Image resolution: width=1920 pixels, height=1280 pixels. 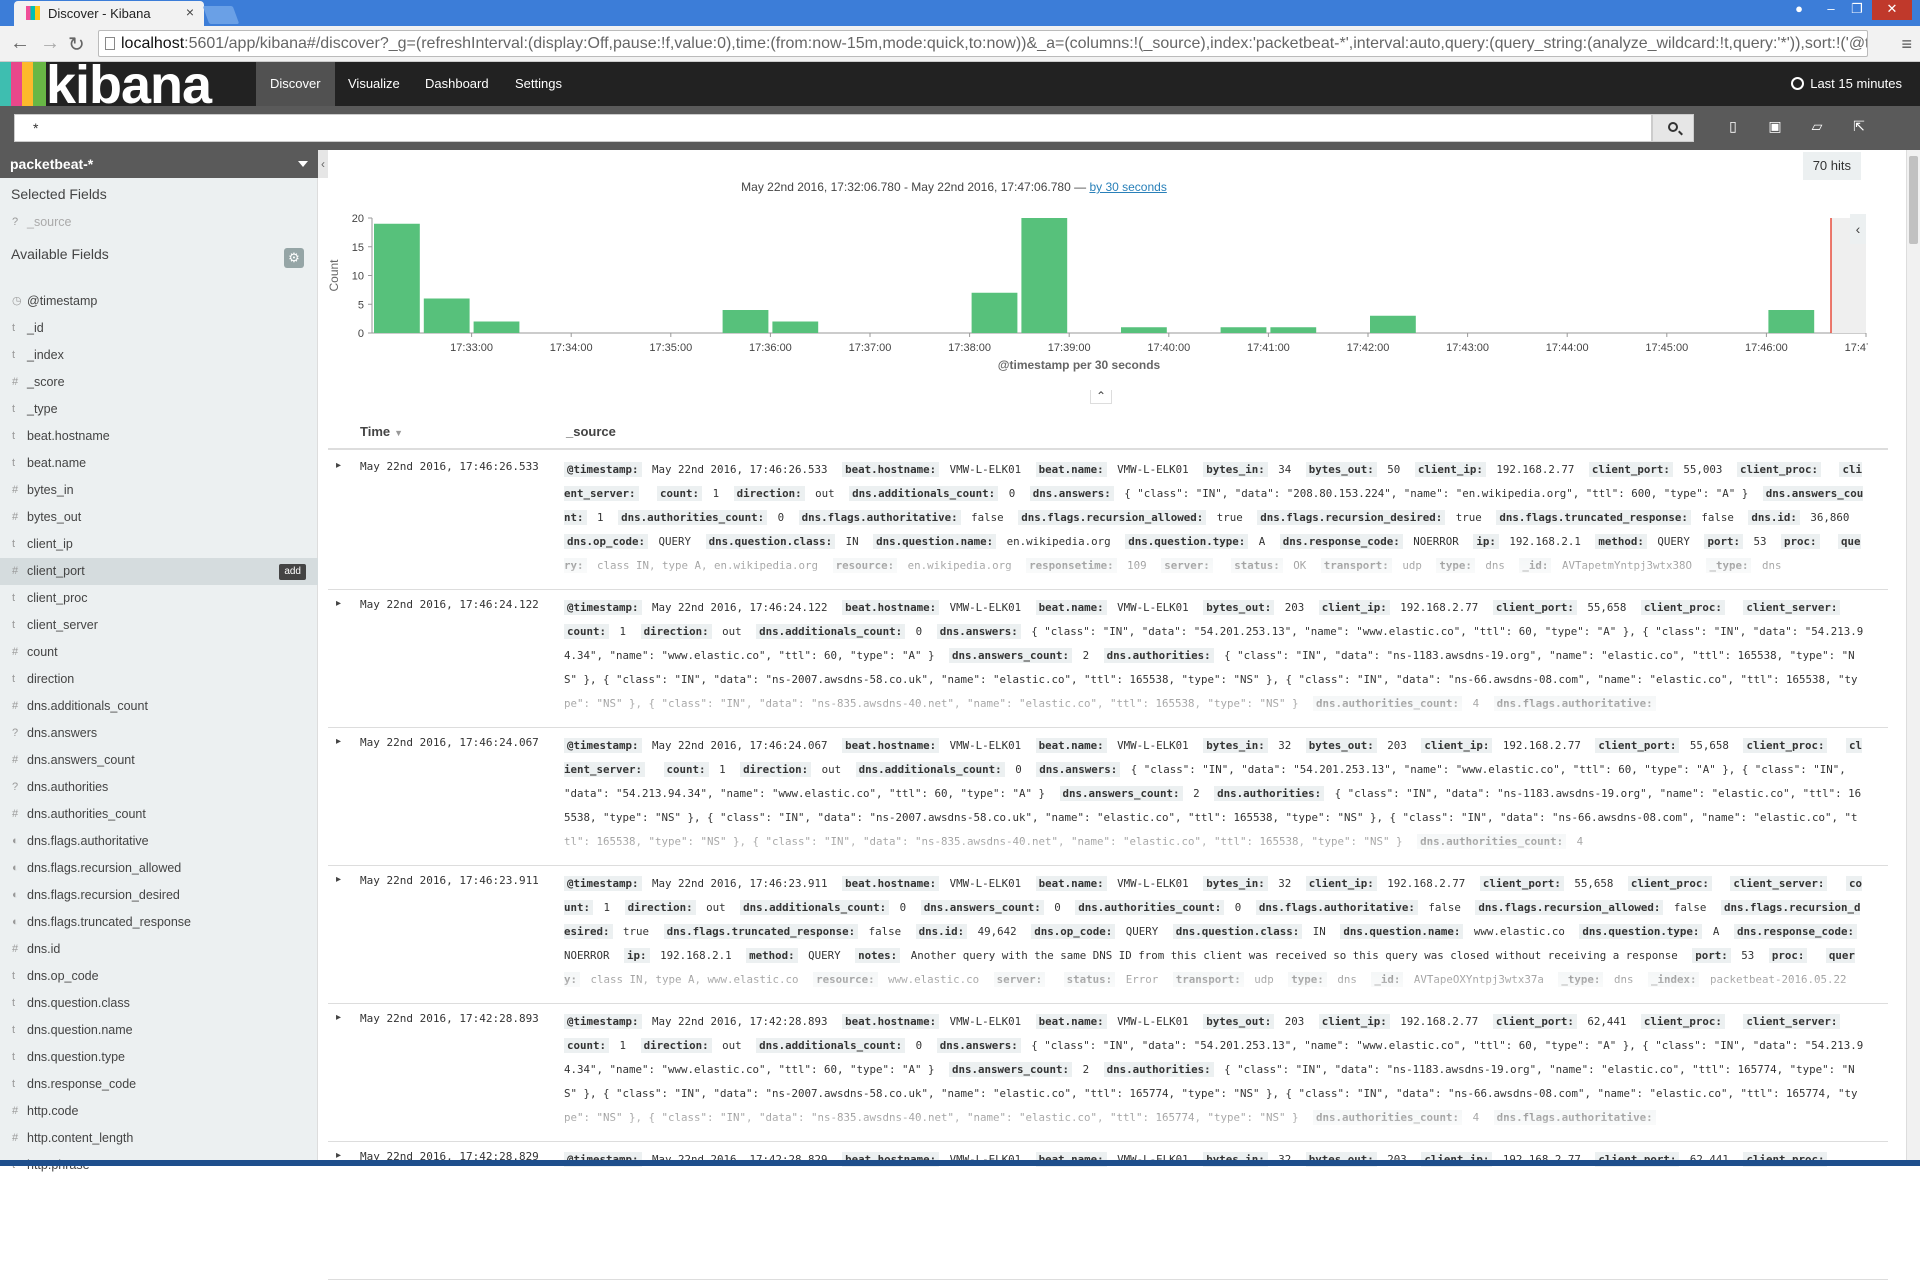 What do you see at coordinates (1799, 10) in the screenshot?
I see `user-icon: ●` at bounding box center [1799, 10].